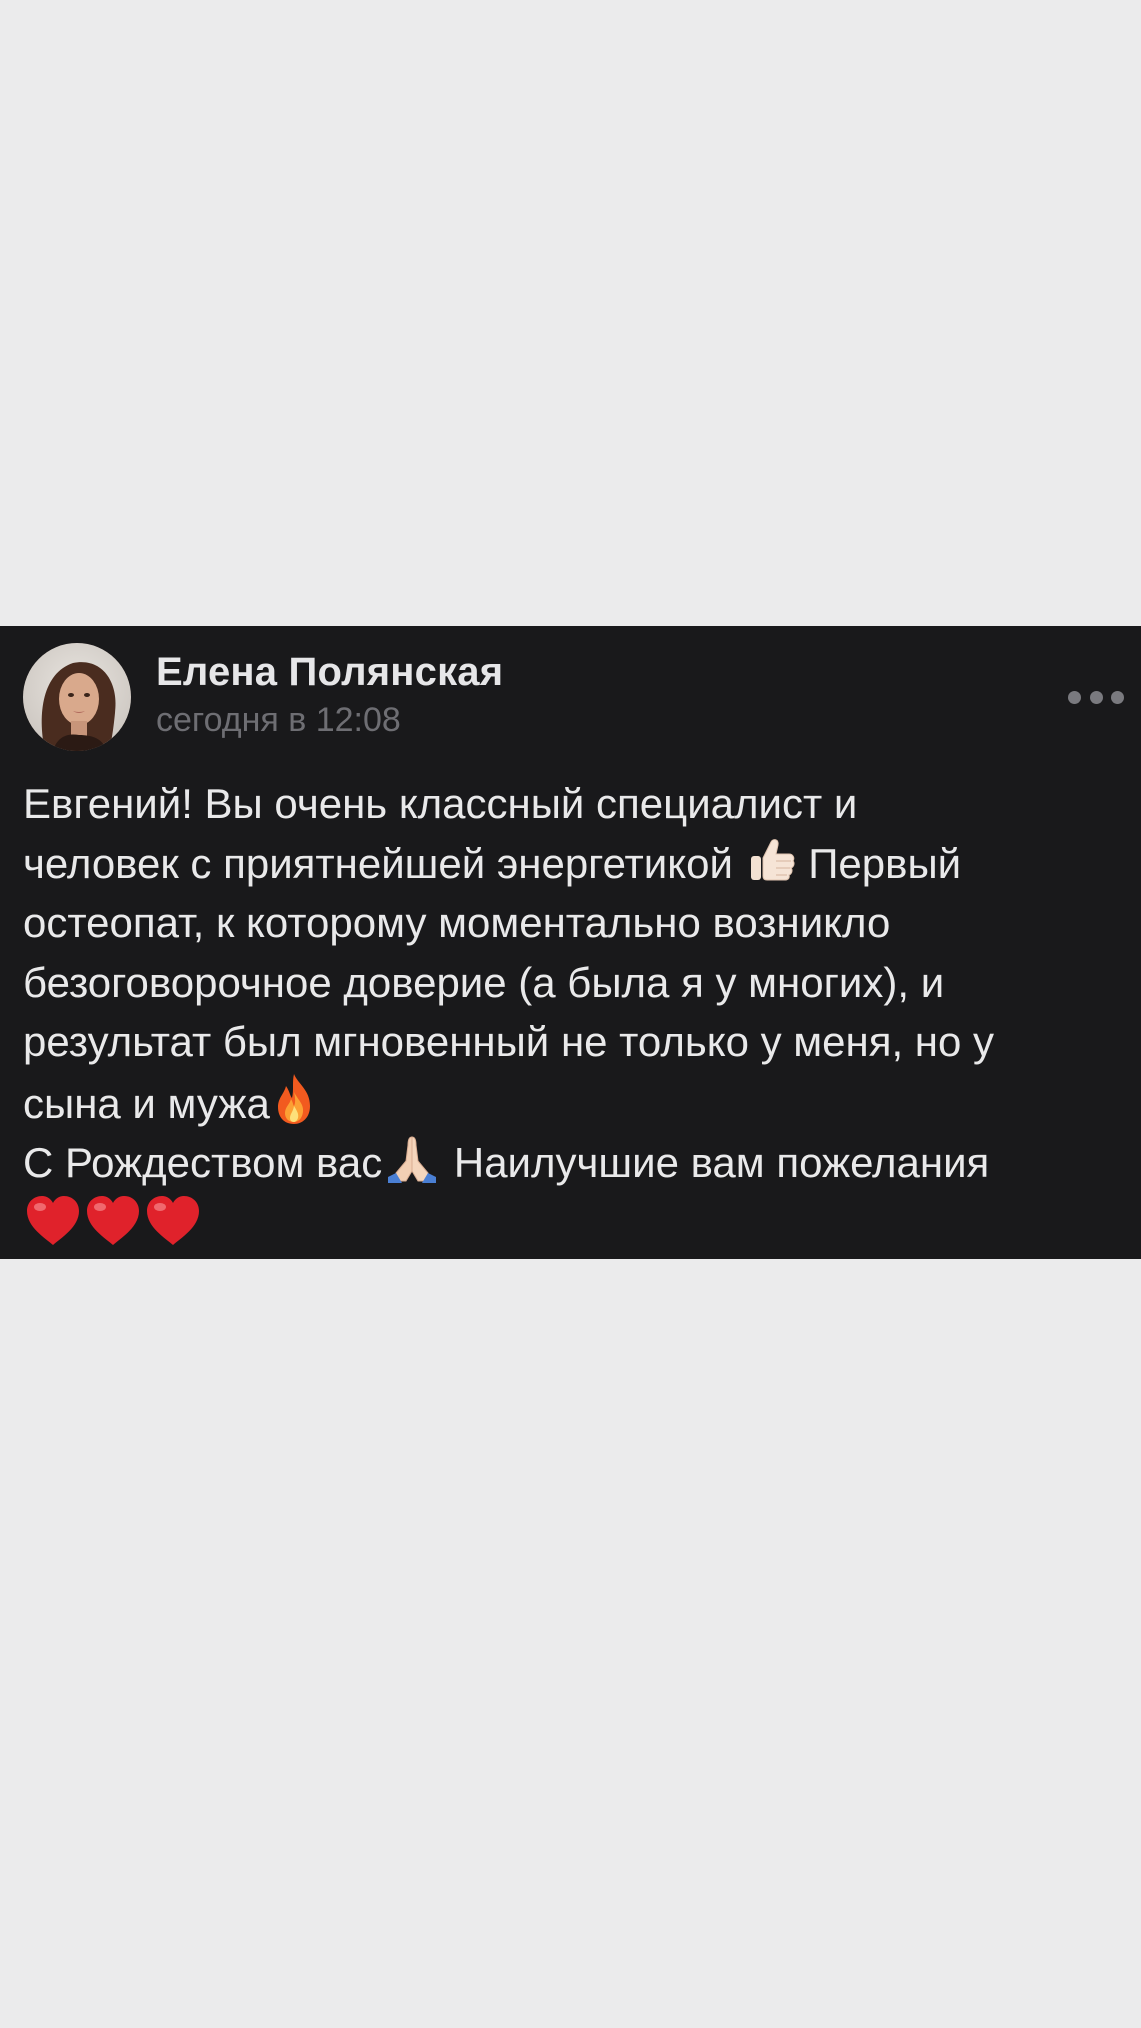 This screenshot has width=1141, height=2028. I want to click on more-options-button, so click(1096, 697).